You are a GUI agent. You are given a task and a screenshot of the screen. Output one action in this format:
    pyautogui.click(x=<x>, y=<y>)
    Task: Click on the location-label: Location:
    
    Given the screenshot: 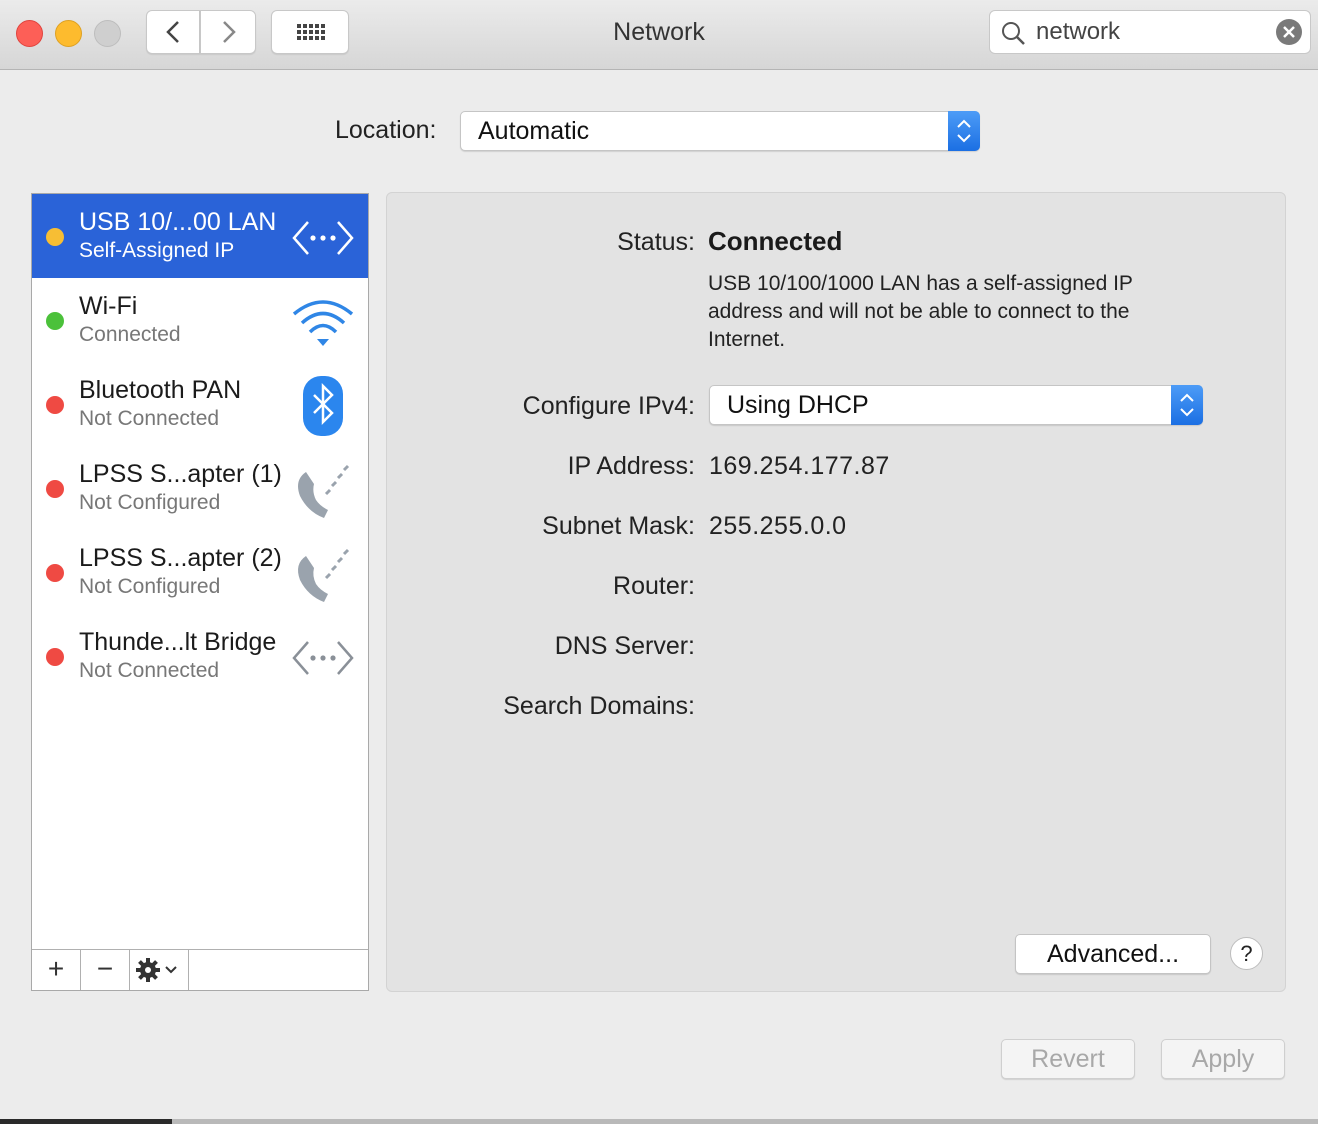 What is the action you would take?
    pyautogui.click(x=386, y=130)
    